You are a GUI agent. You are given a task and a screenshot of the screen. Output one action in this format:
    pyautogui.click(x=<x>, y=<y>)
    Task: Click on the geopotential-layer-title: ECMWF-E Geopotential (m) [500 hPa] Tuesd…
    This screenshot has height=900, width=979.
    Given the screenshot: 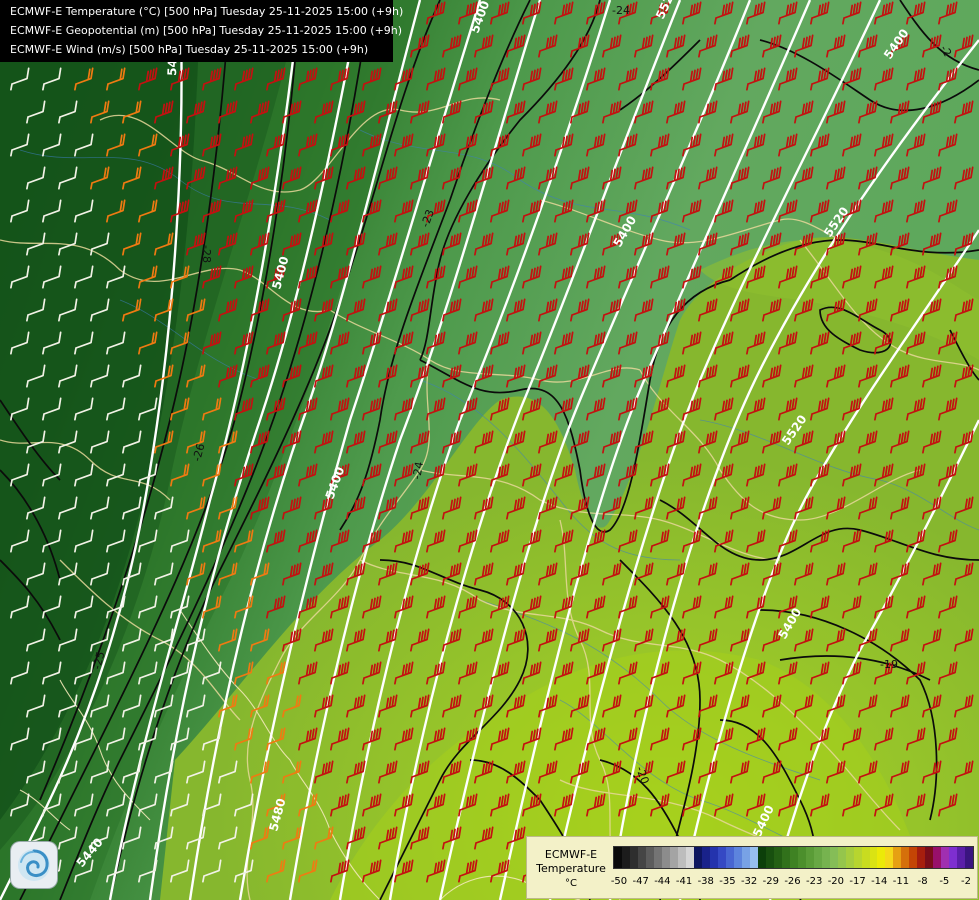 What is the action you would take?
    pyautogui.click(x=206, y=30)
    